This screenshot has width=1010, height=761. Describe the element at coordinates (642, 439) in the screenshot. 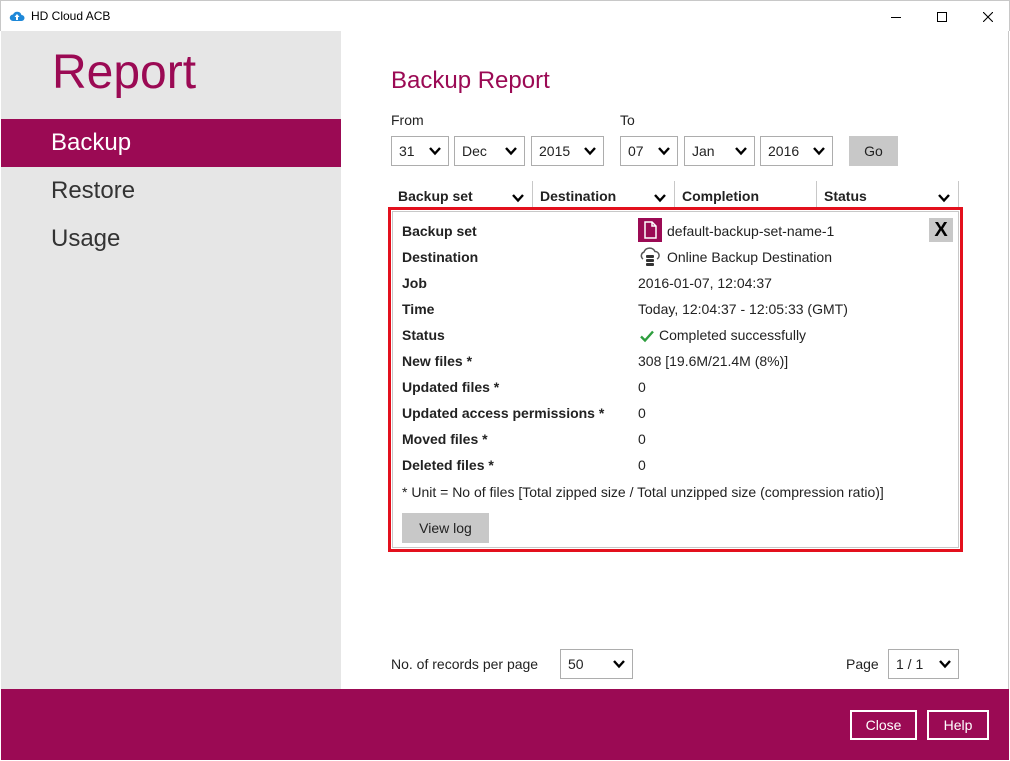

I see `detail-value-moved-files: 0` at that location.